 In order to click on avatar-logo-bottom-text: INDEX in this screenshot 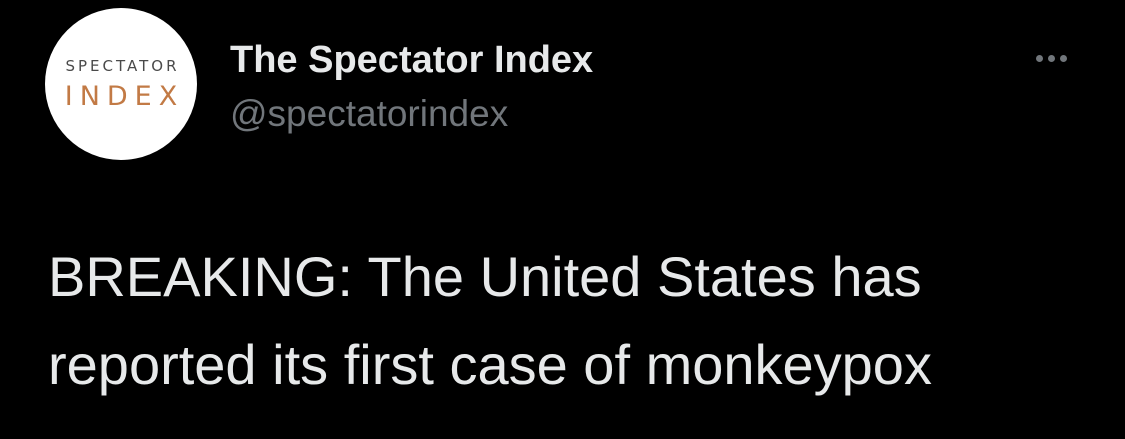, I will do `click(124, 96)`.